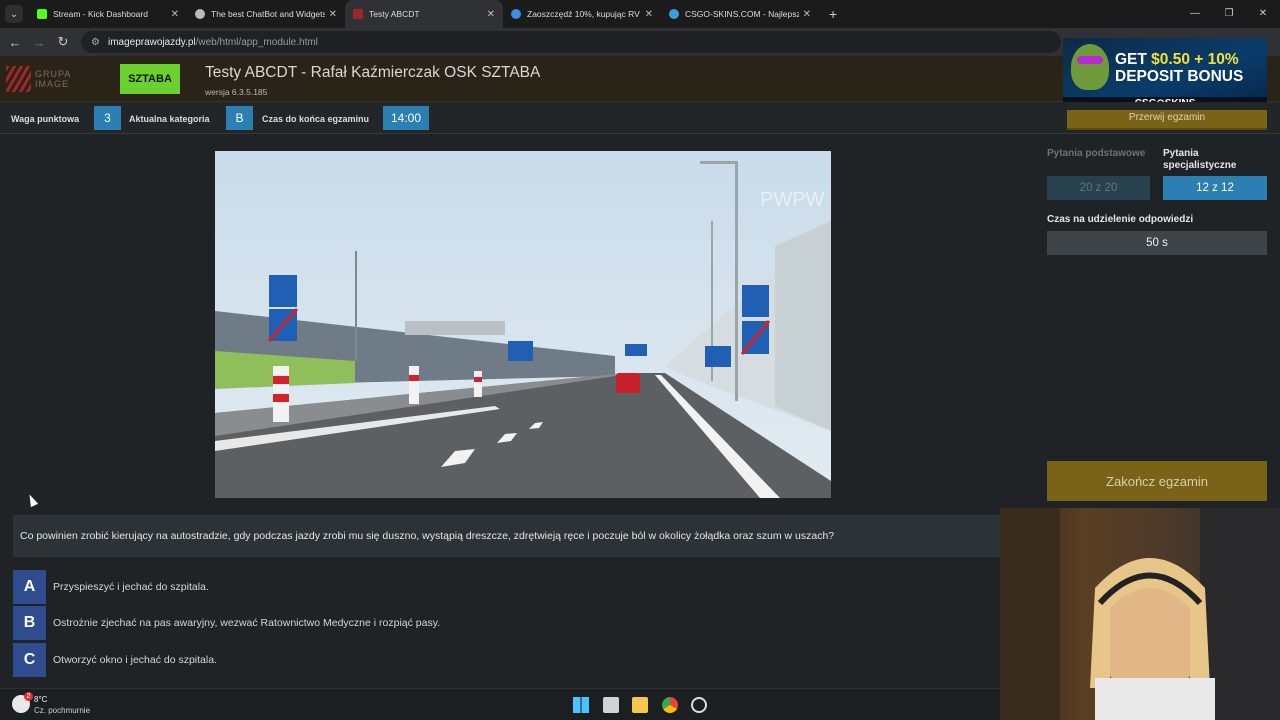 The width and height of the screenshot is (1280, 720). Describe the element at coordinates (239, 118) in the screenshot. I see `kategoria-value: B` at that location.